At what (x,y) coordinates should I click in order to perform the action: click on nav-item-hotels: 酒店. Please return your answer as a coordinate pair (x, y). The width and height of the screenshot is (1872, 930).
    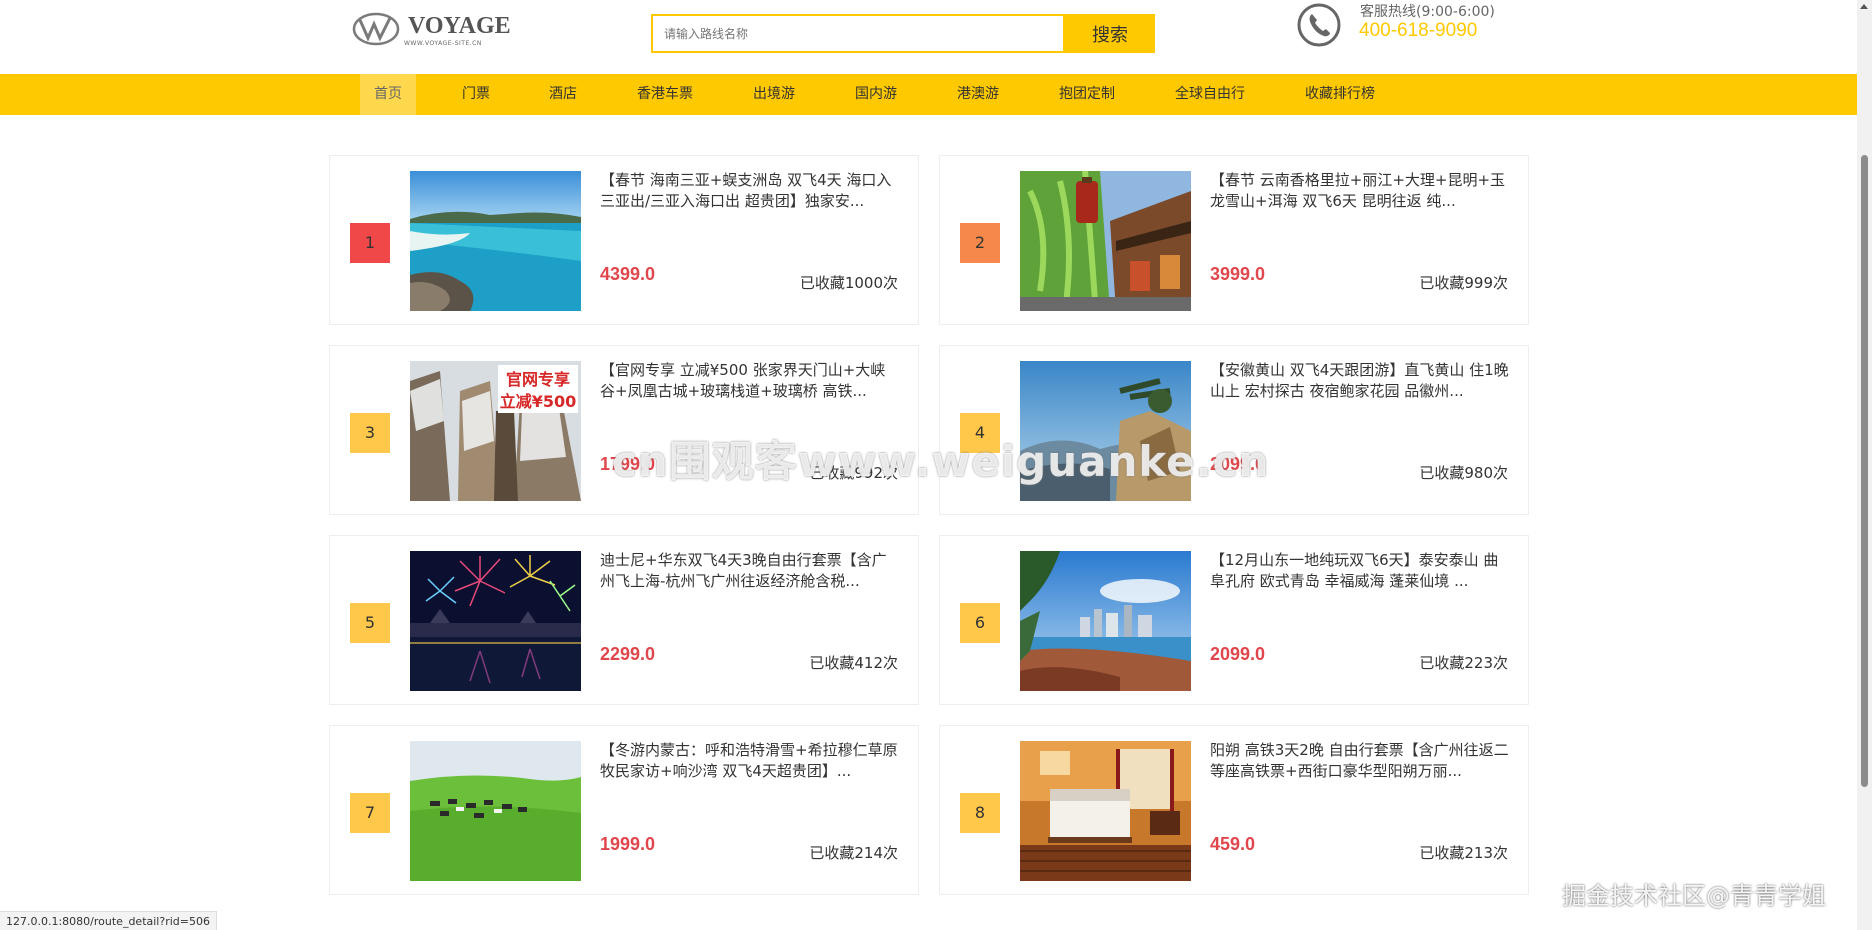
    Looking at the image, I should click on (563, 94).